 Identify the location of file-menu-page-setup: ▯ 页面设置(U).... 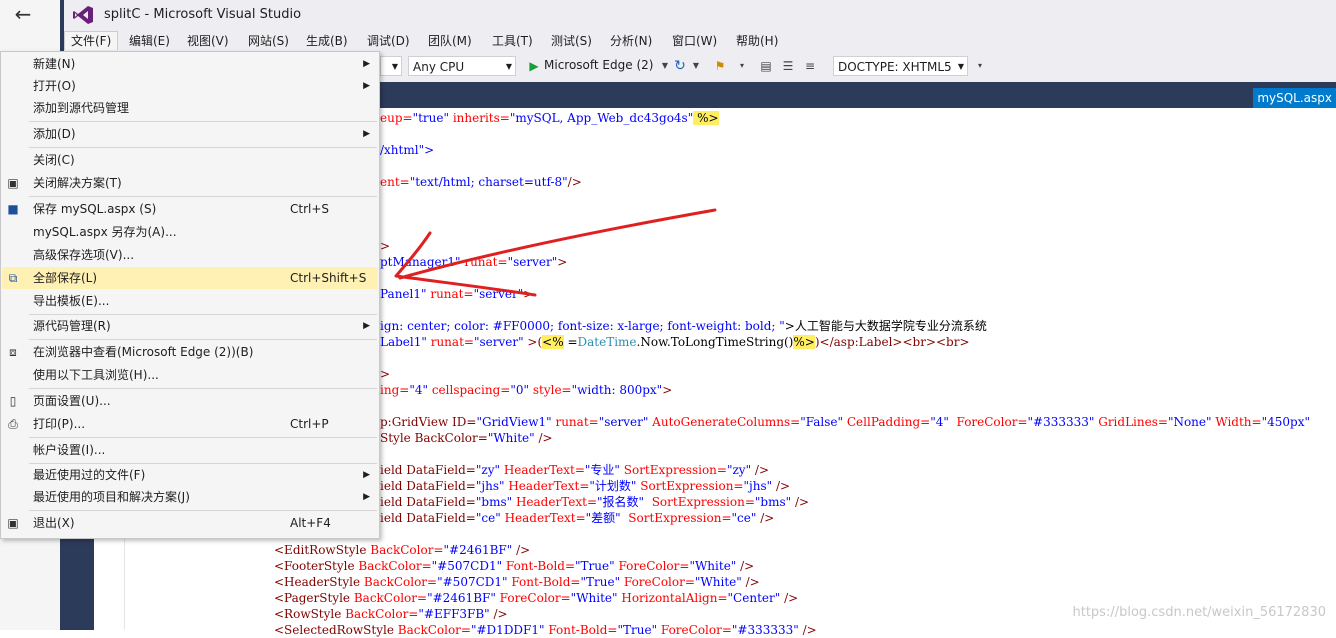
(190, 401).